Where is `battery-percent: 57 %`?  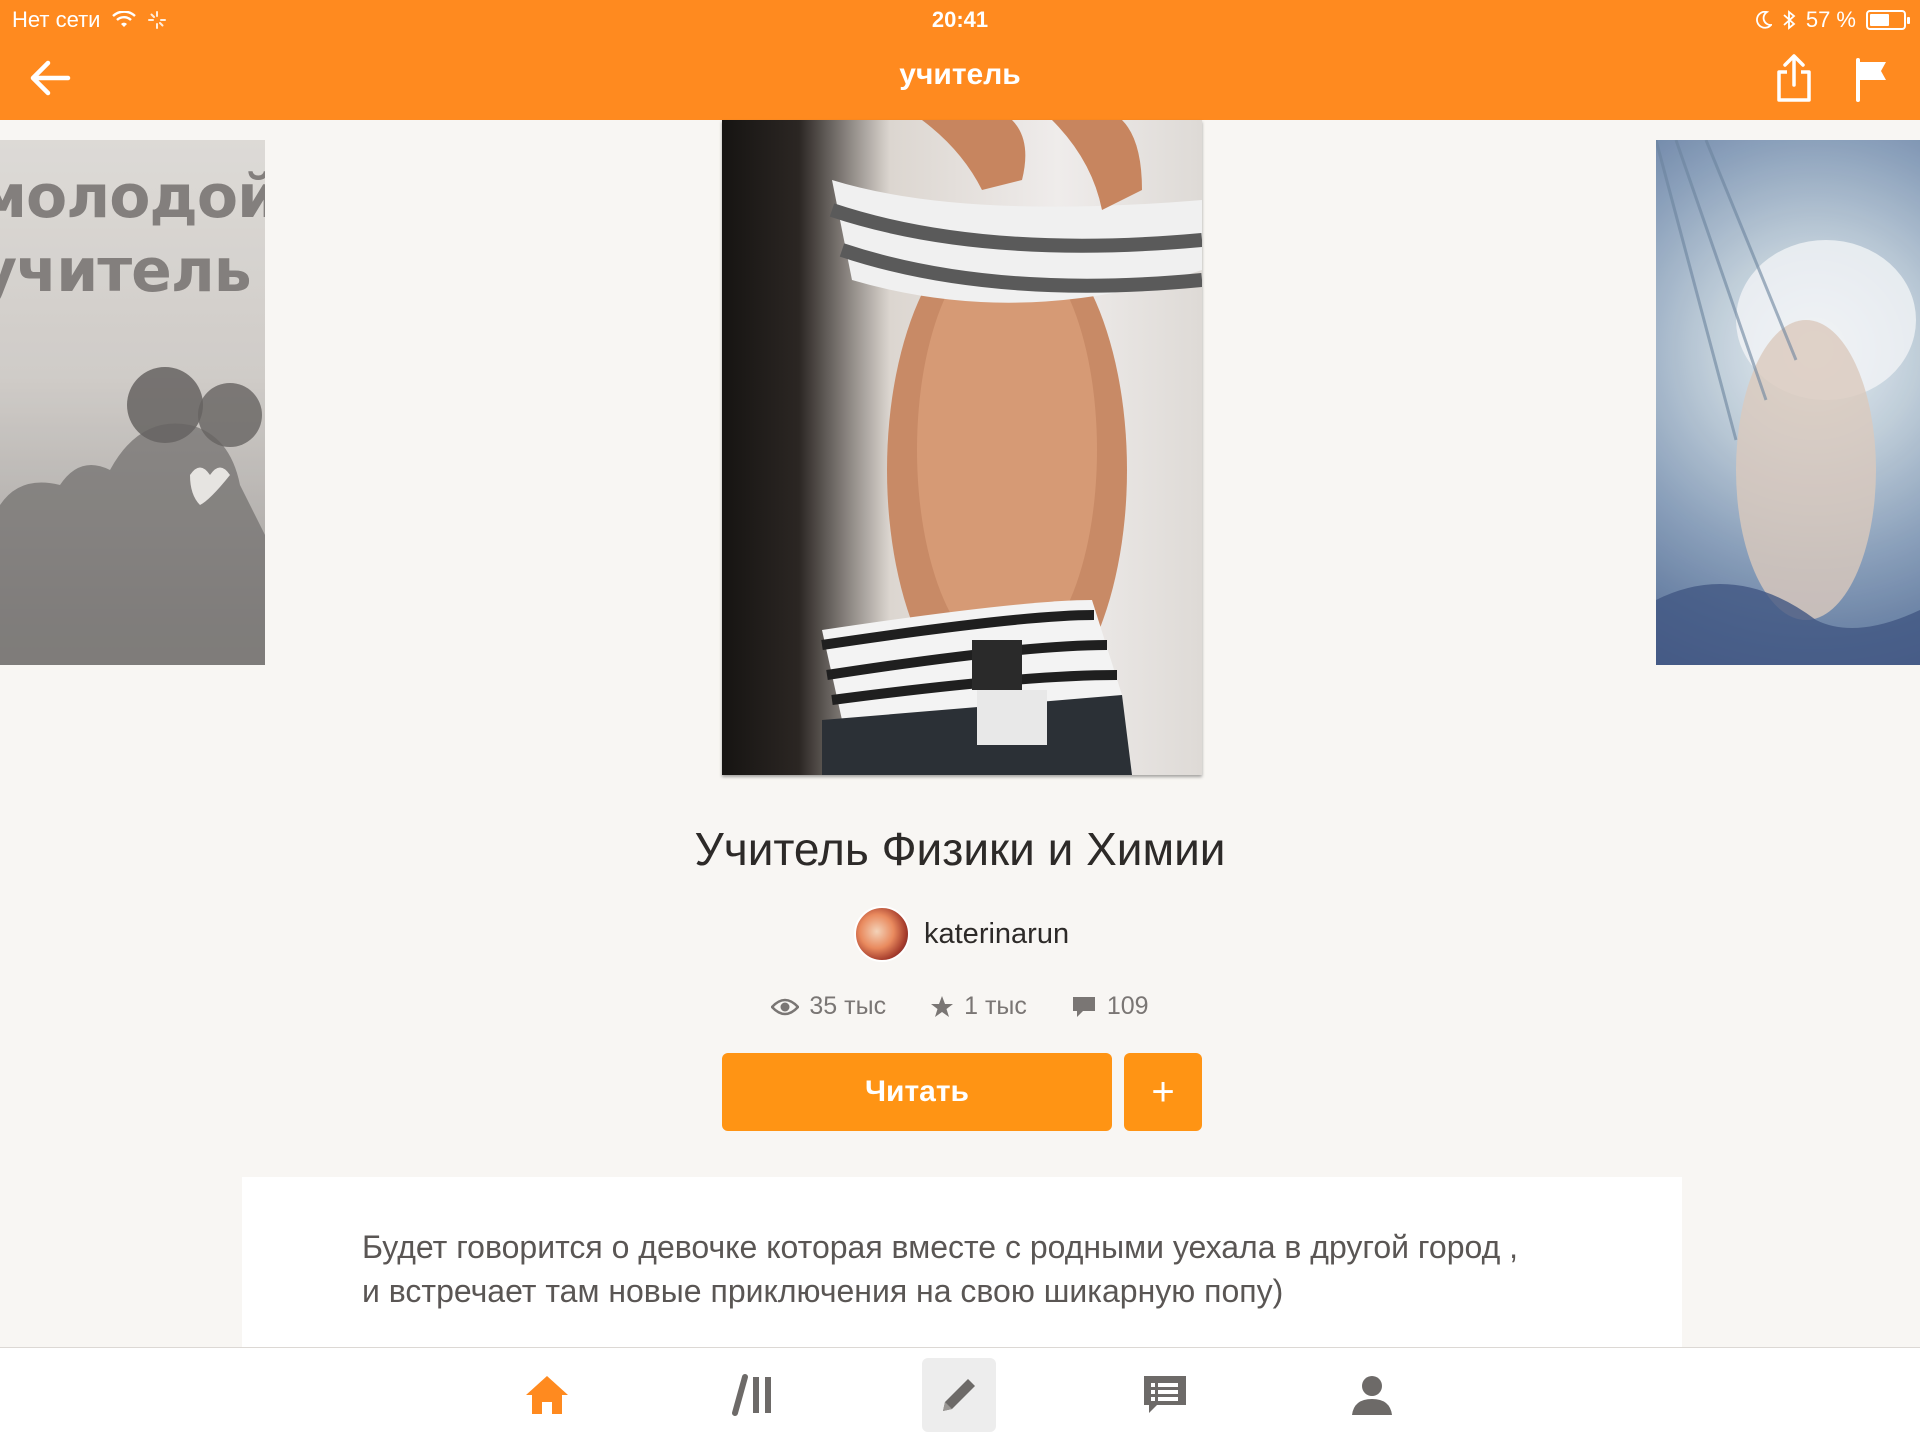
battery-percent: 57 % is located at coordinates (1830, 19).